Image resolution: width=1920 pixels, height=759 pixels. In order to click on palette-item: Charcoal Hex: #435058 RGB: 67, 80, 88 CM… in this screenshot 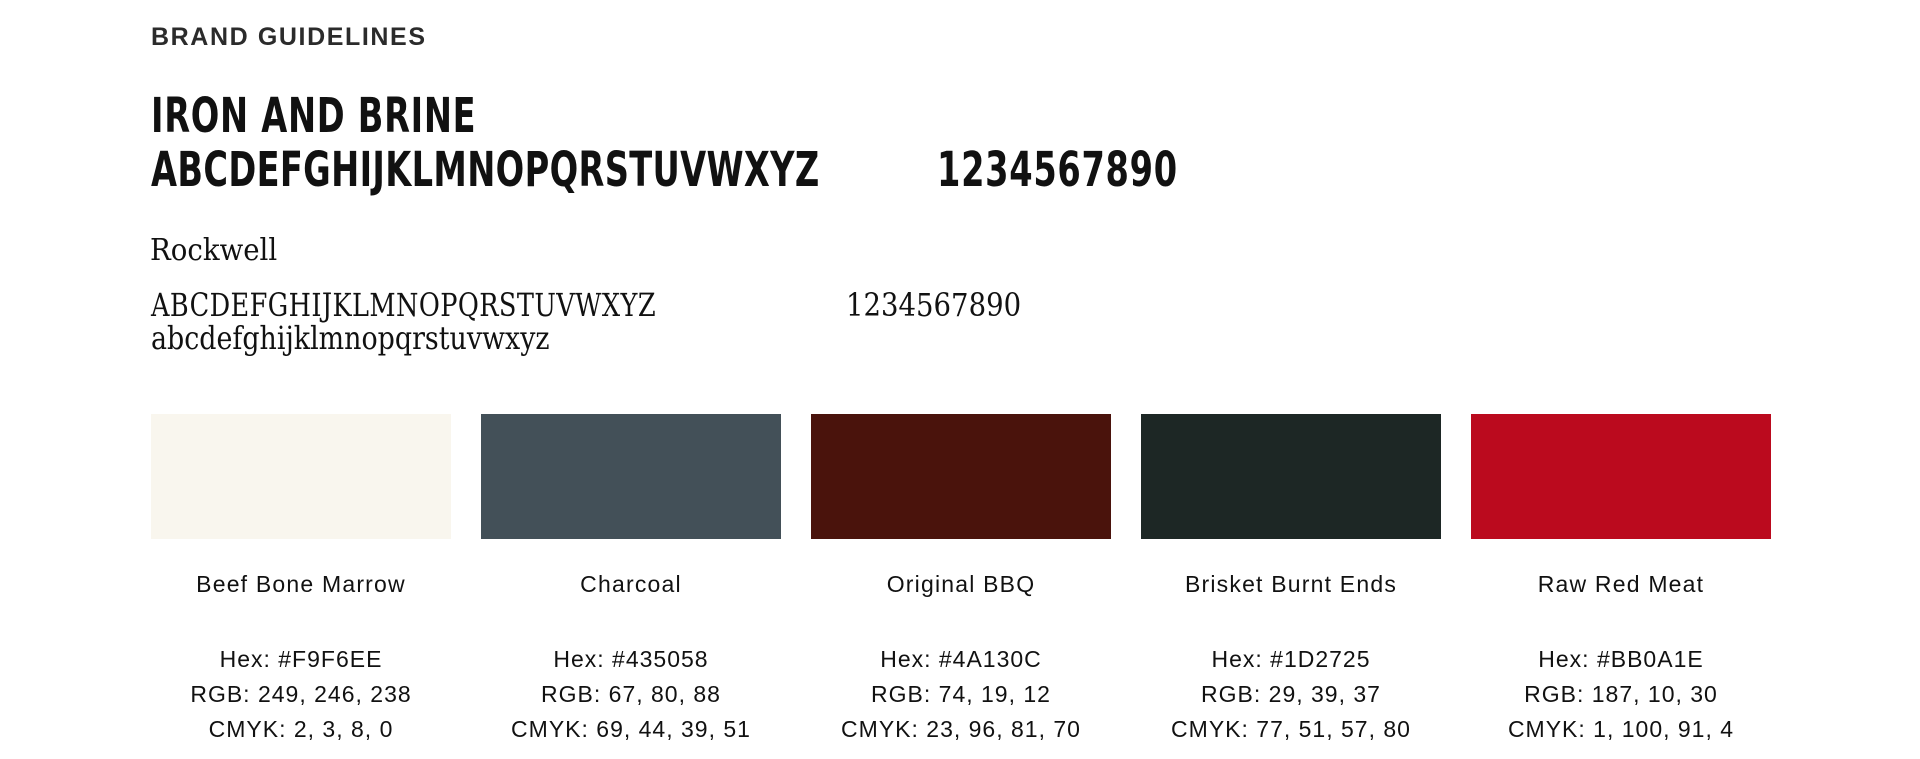, I will do `click(631, 580)`.